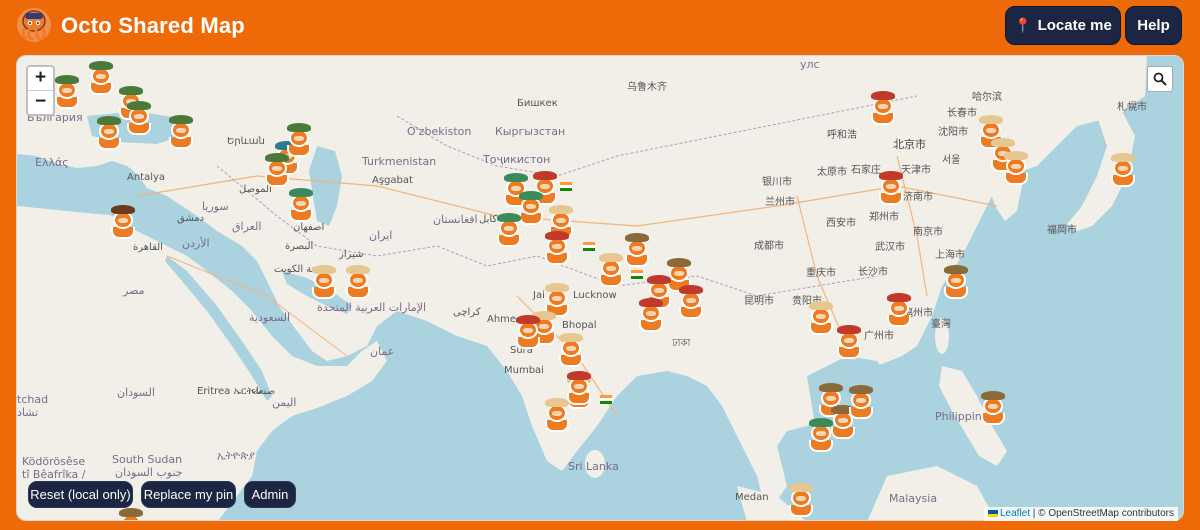 This screenshot has width=1200, height=530. Describe the element at coordinates (215, 206) in the screenshot. I see `label-syria: سوريا` at that location.